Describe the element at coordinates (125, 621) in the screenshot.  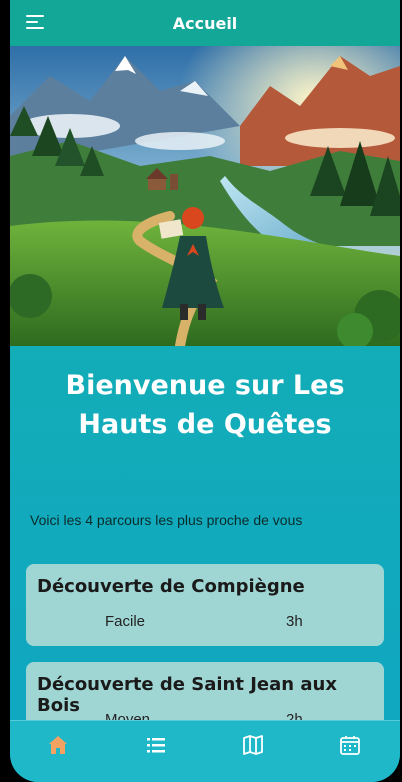
I see `route-difficulty: Facile` at that location.